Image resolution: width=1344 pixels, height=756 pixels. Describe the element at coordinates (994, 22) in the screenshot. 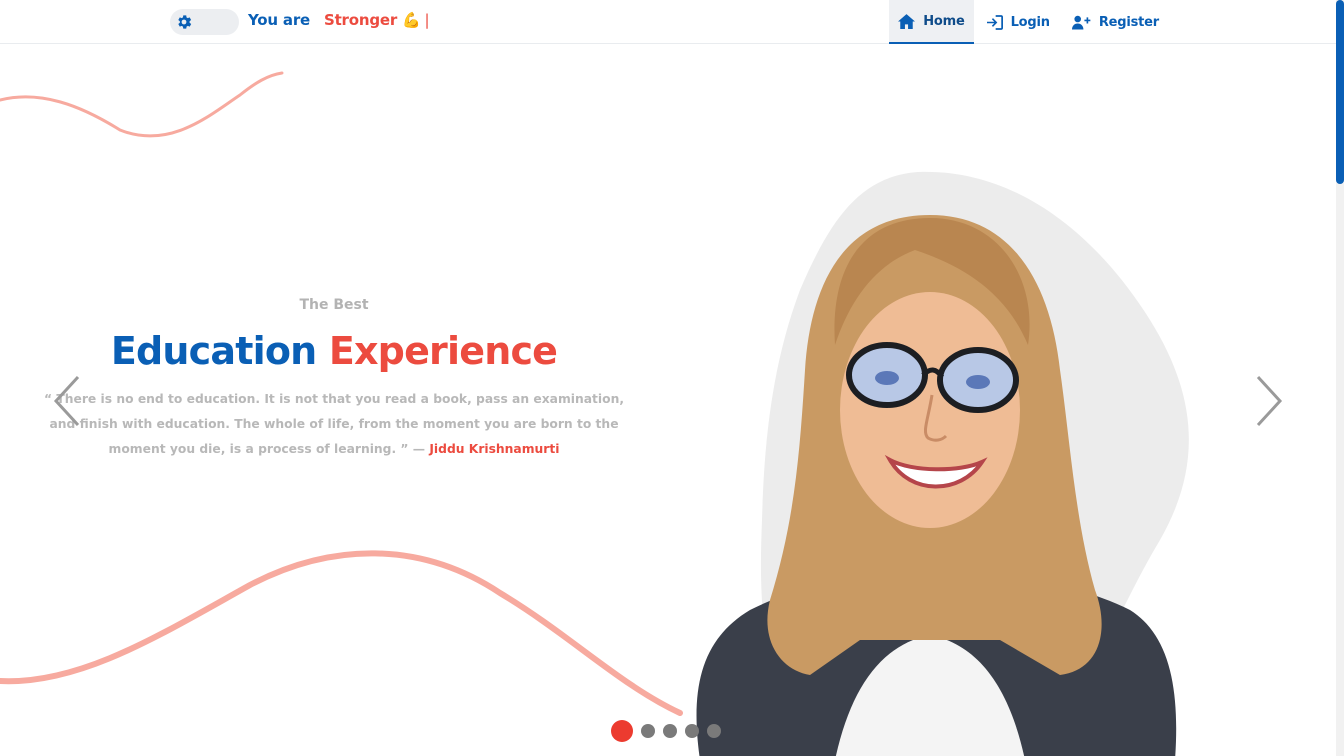

I see `login-icon` at that location.